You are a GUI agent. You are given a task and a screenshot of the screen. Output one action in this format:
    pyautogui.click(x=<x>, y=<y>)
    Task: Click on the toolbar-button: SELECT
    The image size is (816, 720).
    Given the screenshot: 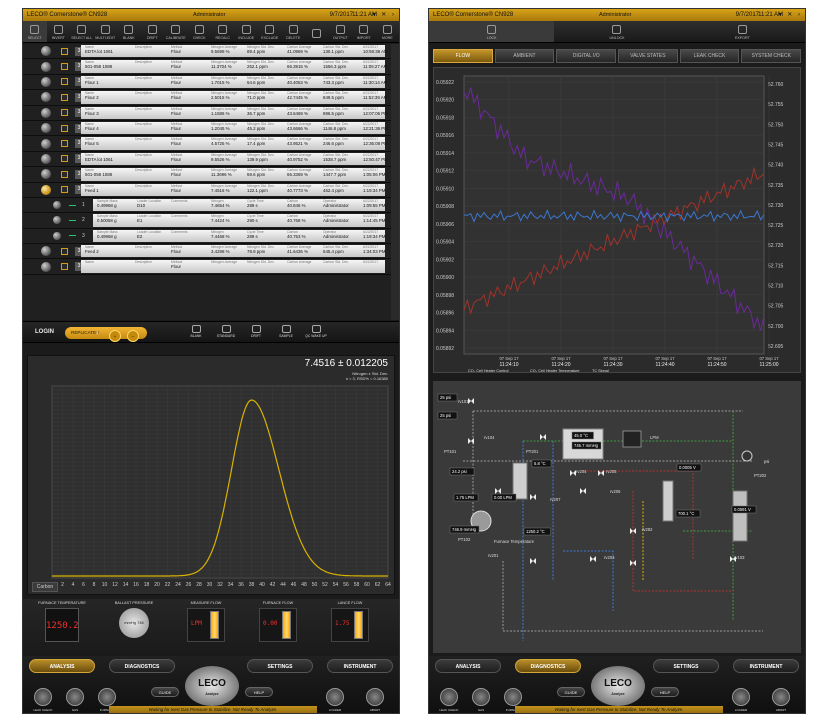 What is the action you would take?
    pyautogui.click(x=35, y=31)
    